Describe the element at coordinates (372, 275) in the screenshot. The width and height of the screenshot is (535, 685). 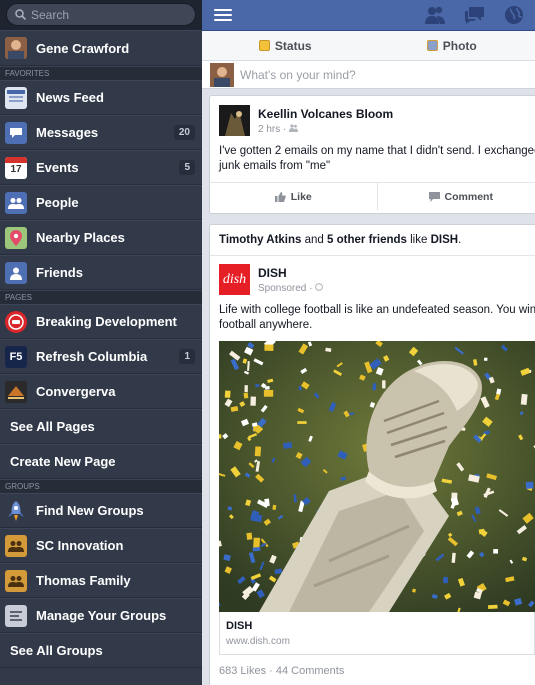
I see `post-header: dish DISH Sponsored ·` at that location.